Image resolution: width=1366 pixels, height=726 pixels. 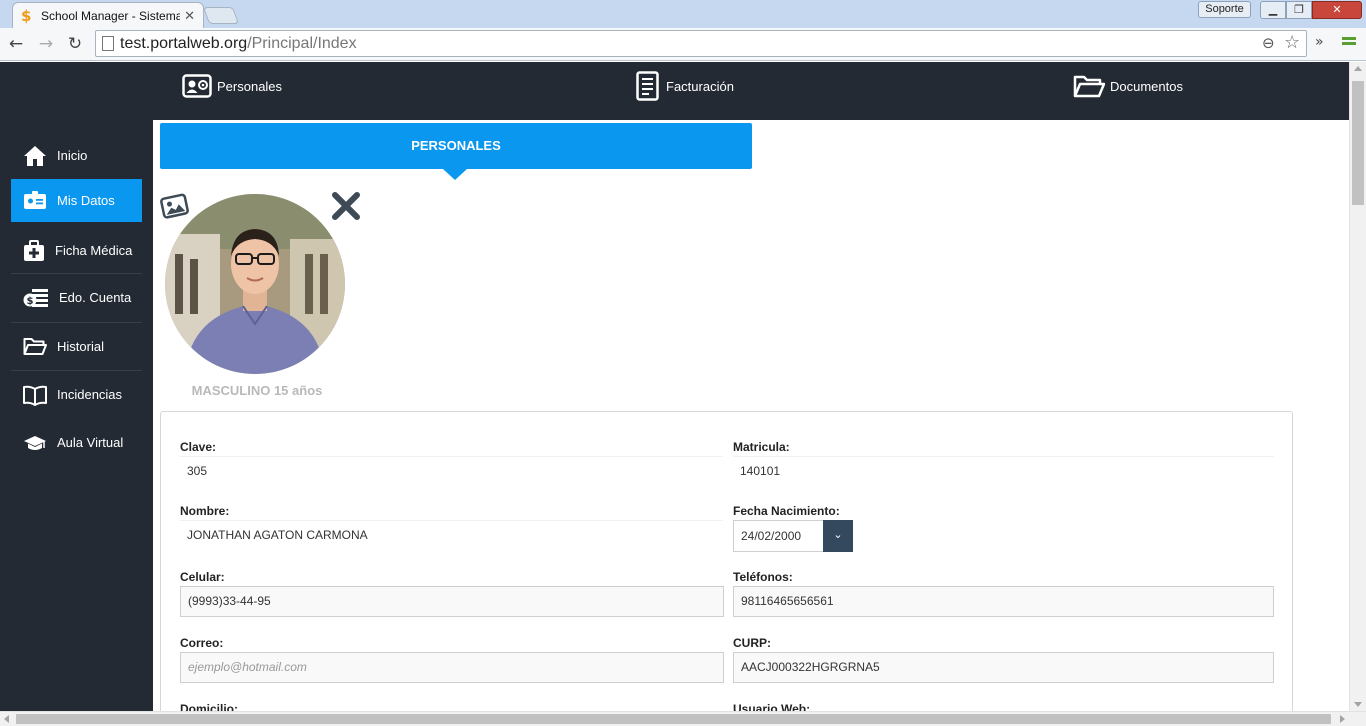 I want to click on zoom-icon: ⊖, so click(x=1268, y=43).